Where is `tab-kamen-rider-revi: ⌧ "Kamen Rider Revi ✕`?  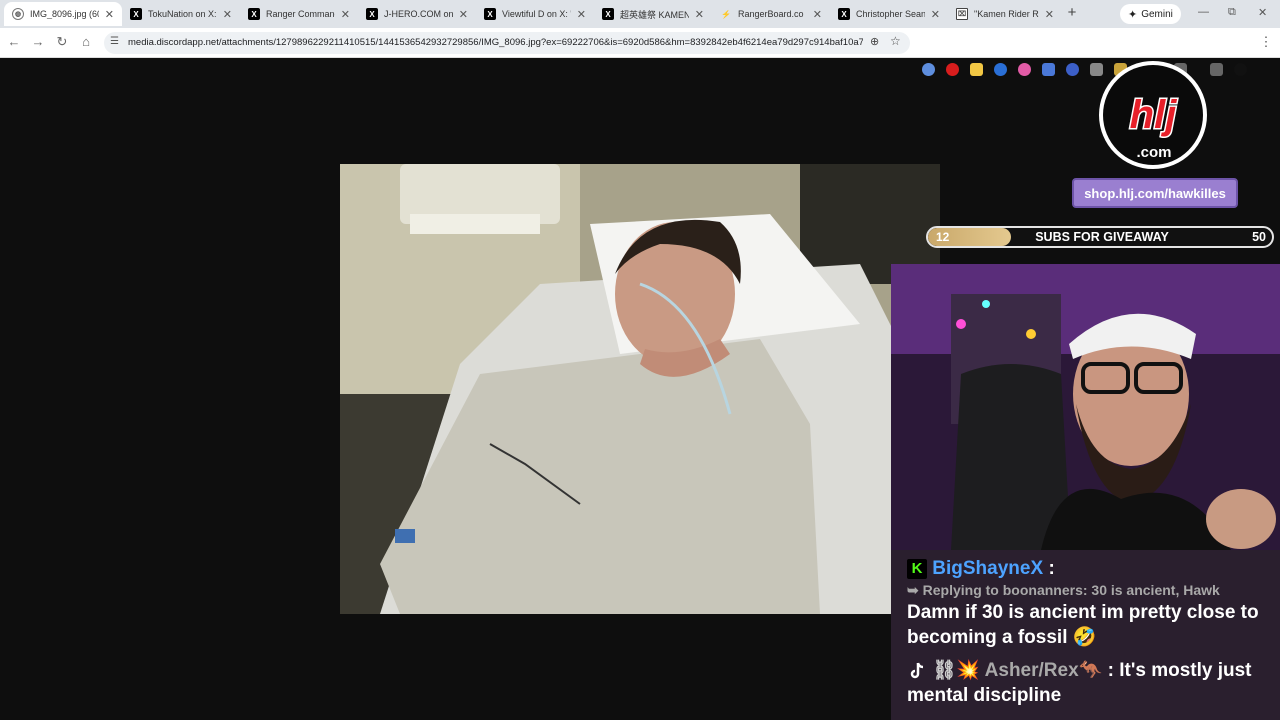
tab-kamen-rider-revi: ⌧ "Kamen Rider Revi ✕ is located at coordinates (1005, 14).